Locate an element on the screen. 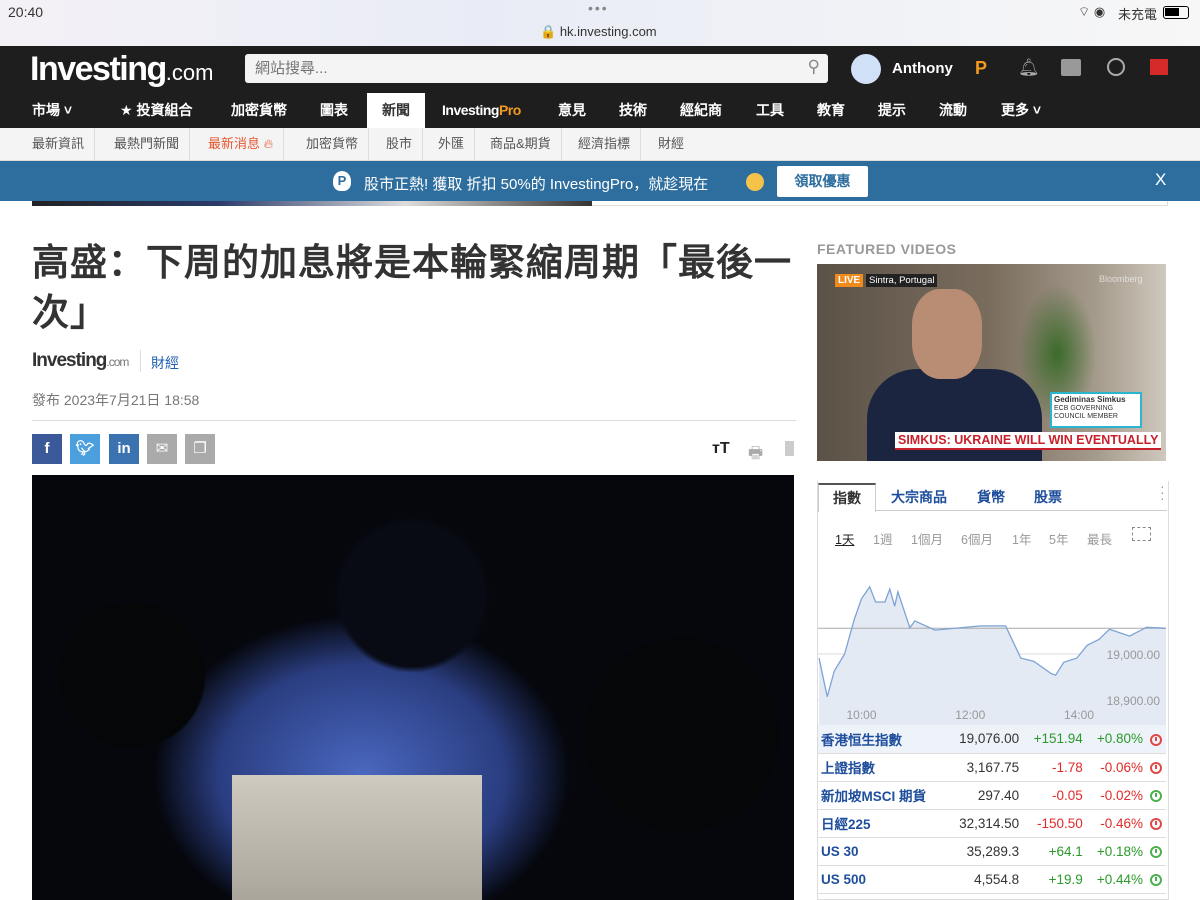 The height and width of the screenshot is (900, 1200). url-bar: 🔒 hk.investing.com is located at coordinates (598, 32).